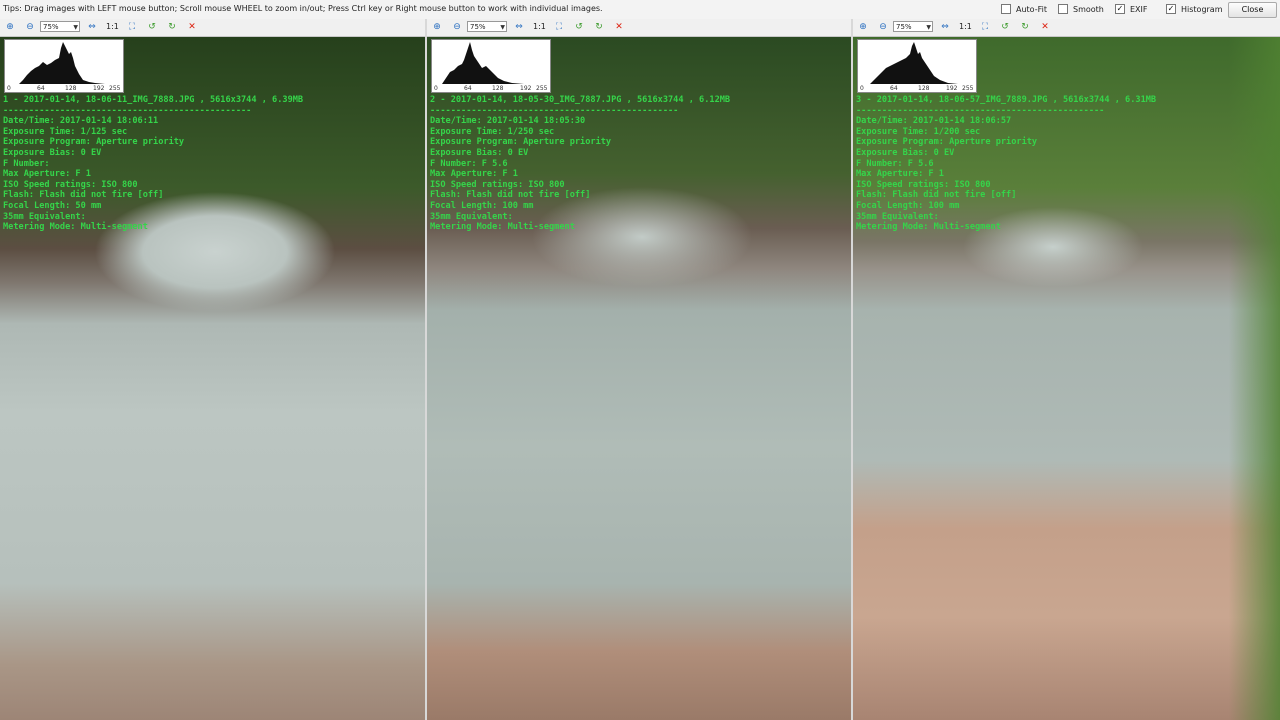 This screenshot has width=1280, height=720. I want to click on smooth-checkbox, so click(1063, 9).